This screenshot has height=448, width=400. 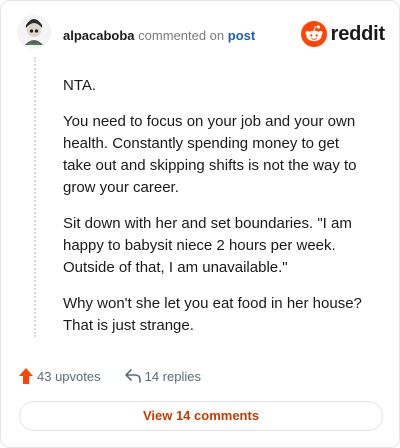 What do you see at coordinates (132, 376) in the screenshot?
I see `reply-arrow-icon` at bounding box center [132, 376].